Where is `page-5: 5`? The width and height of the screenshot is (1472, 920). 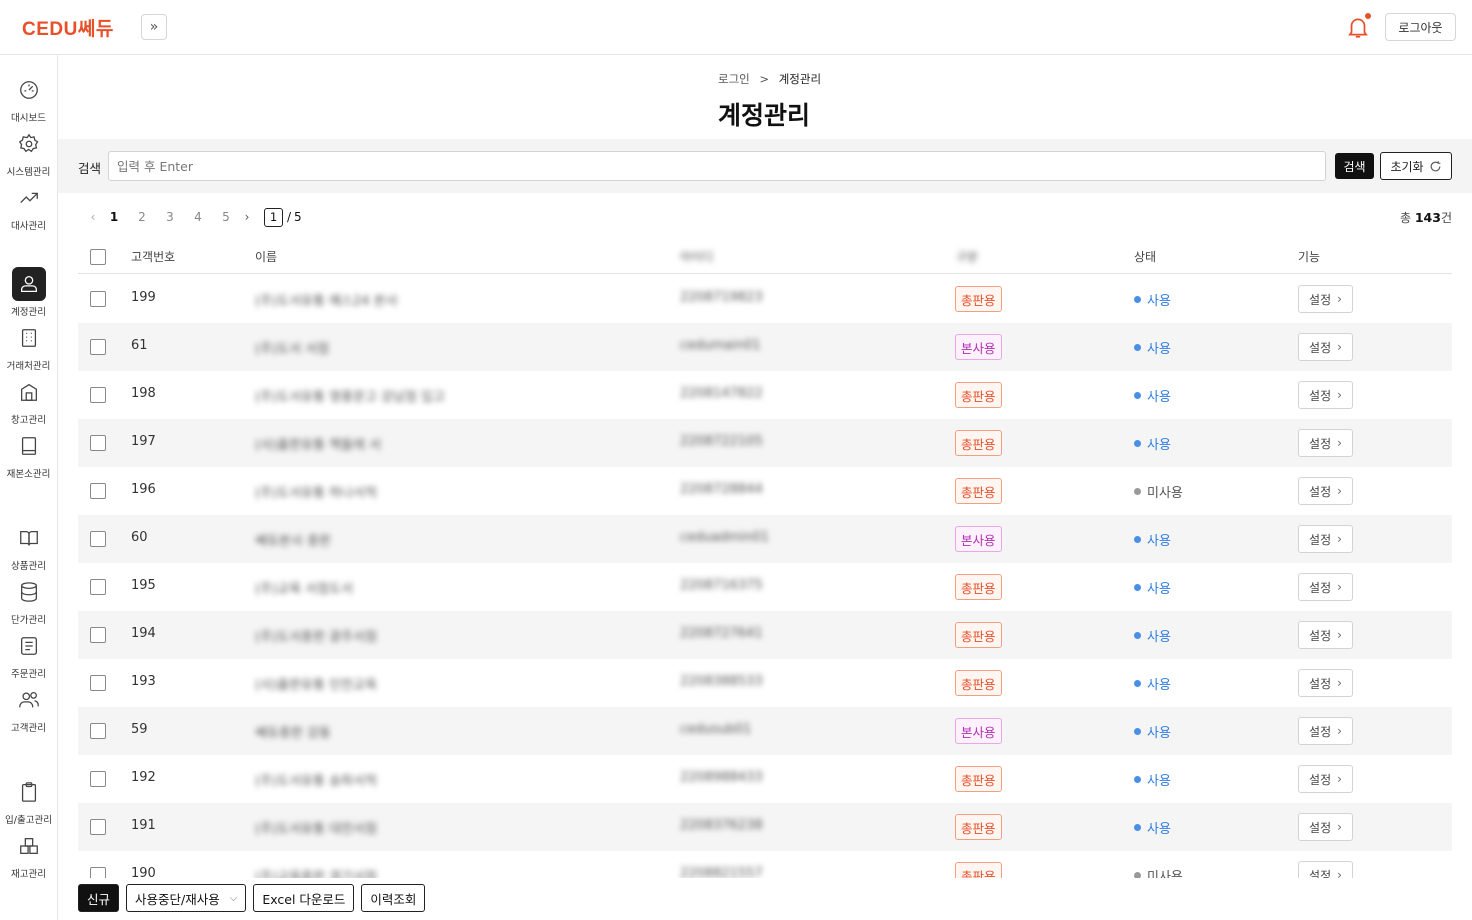 page-5: 5 is located at coordinates (226, 217).